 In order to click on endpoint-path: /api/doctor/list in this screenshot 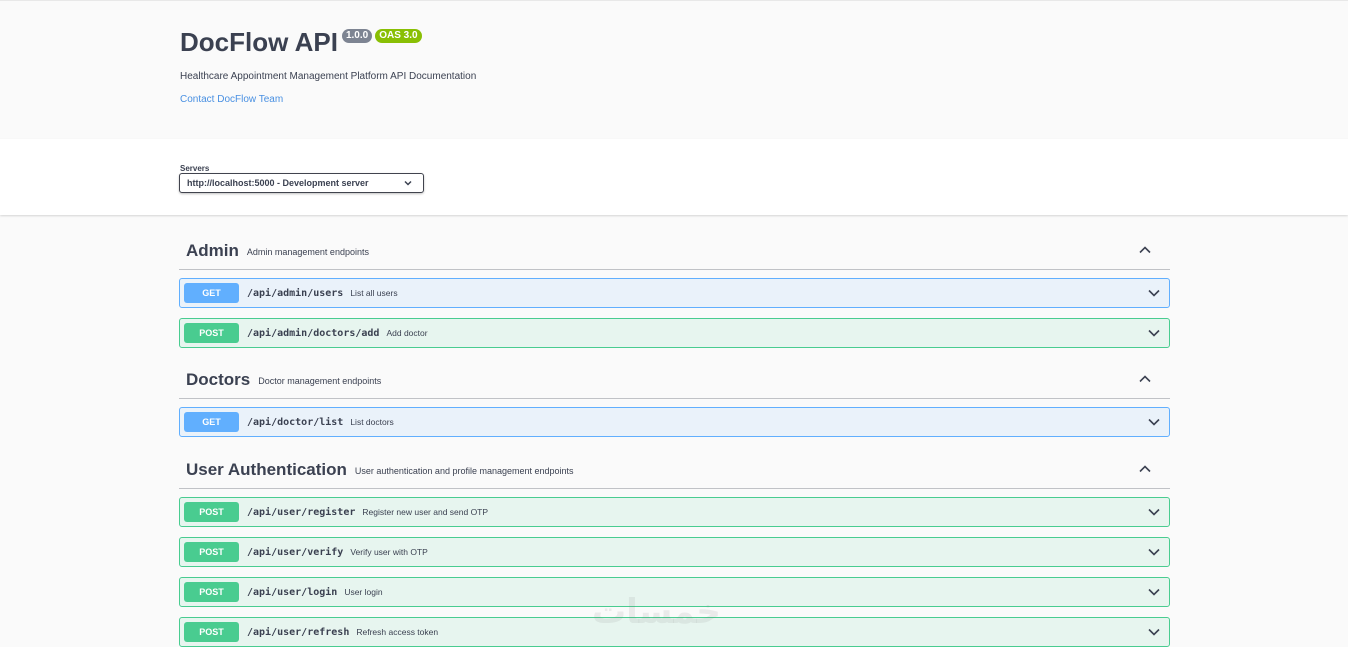, I will do `click(295, 422)`.